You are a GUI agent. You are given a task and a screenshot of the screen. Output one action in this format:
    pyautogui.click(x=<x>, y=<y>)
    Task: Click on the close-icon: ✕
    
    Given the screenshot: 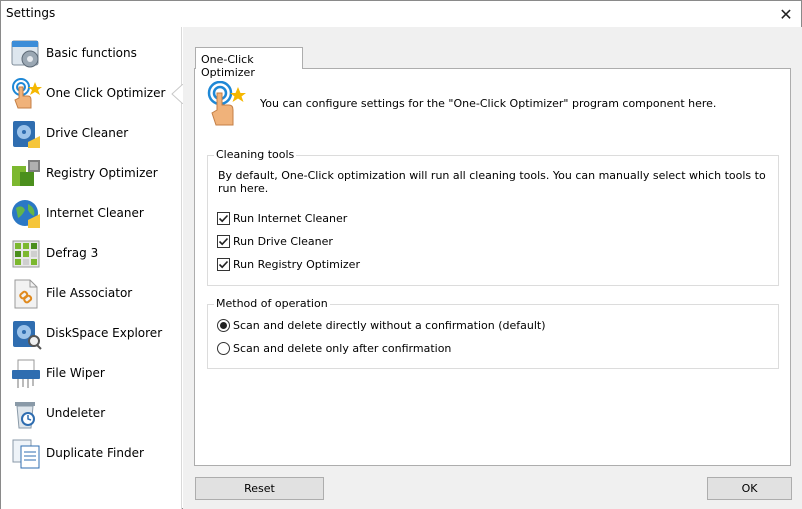 What is the action you would take?
    pyautogui.click(x=786, y=14)
    